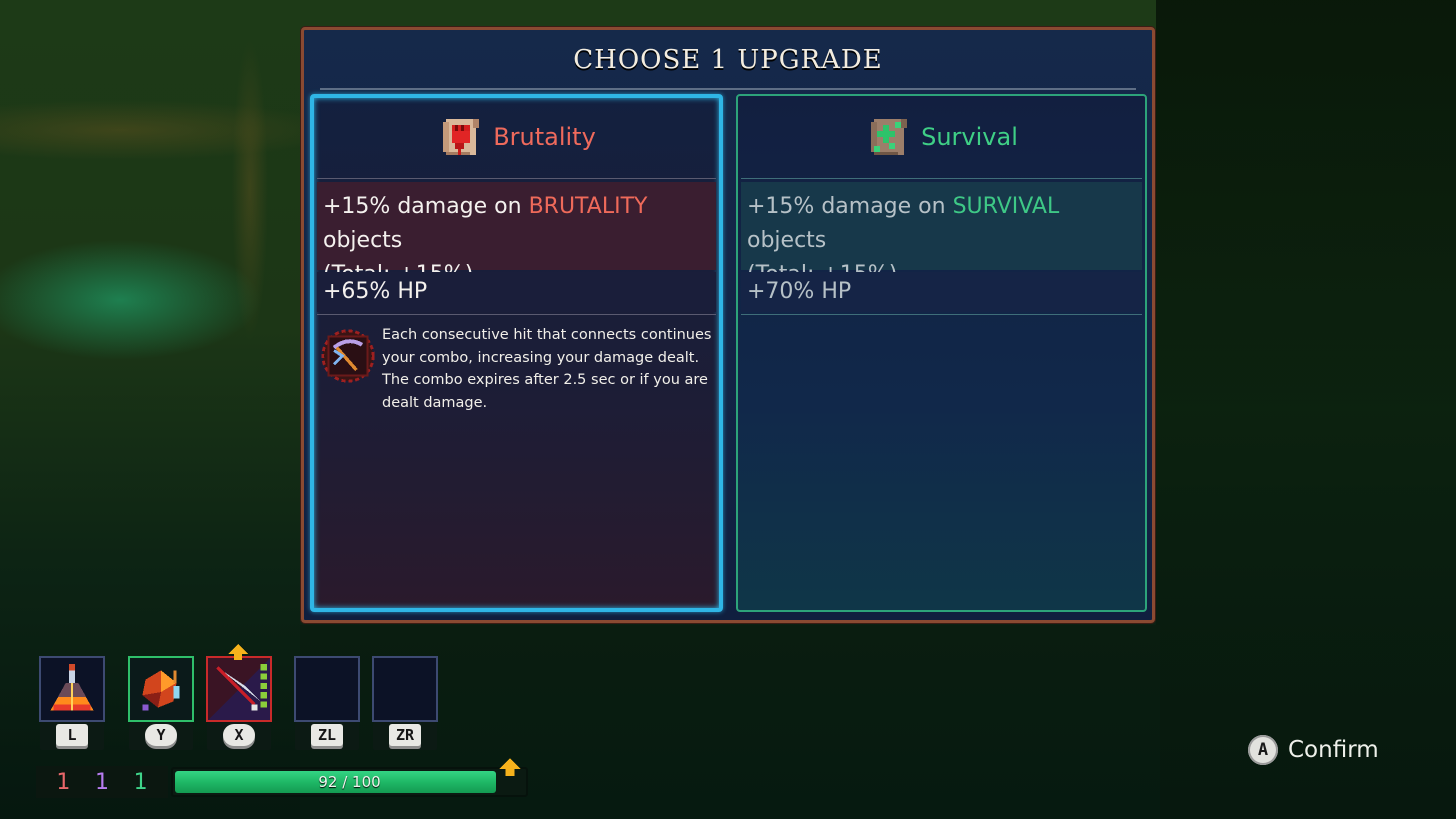 This screenshot has height=819, width=1456. What do you see at coordinates (348, 356) in the screenshot?
I see `bow-combo-icon` at bounding box center [348, 356].